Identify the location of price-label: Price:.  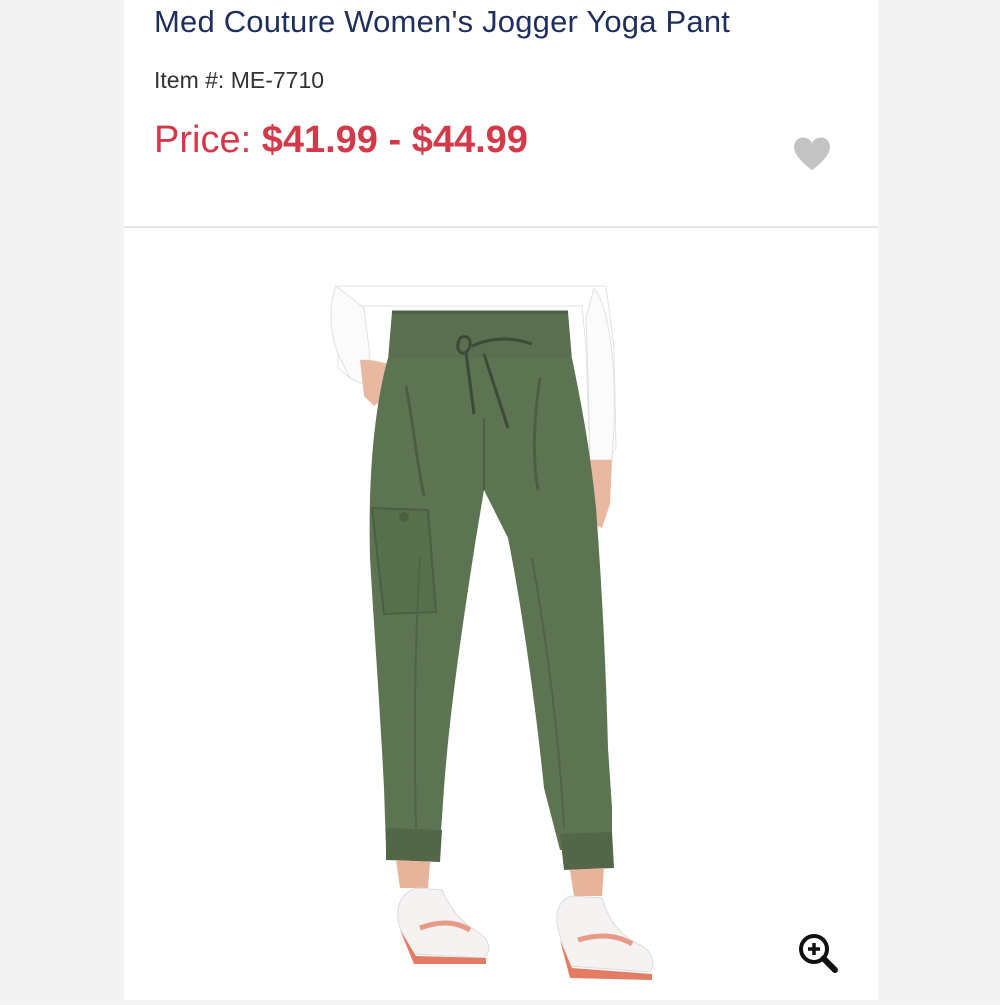
(208, 140).